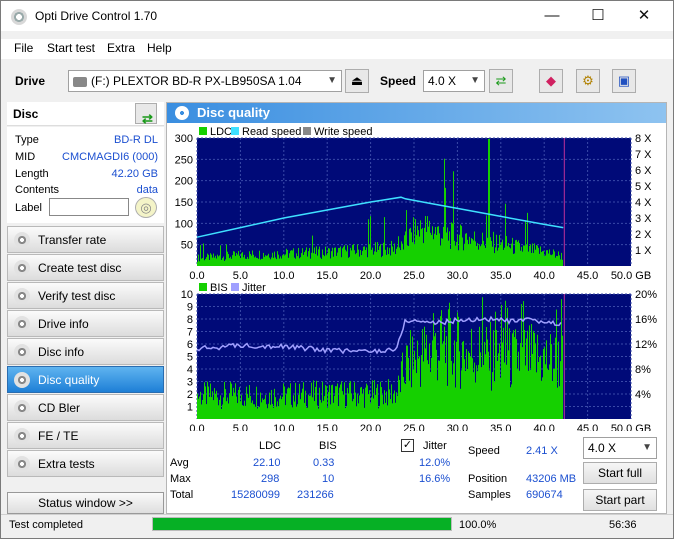 The width and height of the screenshot is (674, 539). I want to click on menu-file: File, so click(23, 48).